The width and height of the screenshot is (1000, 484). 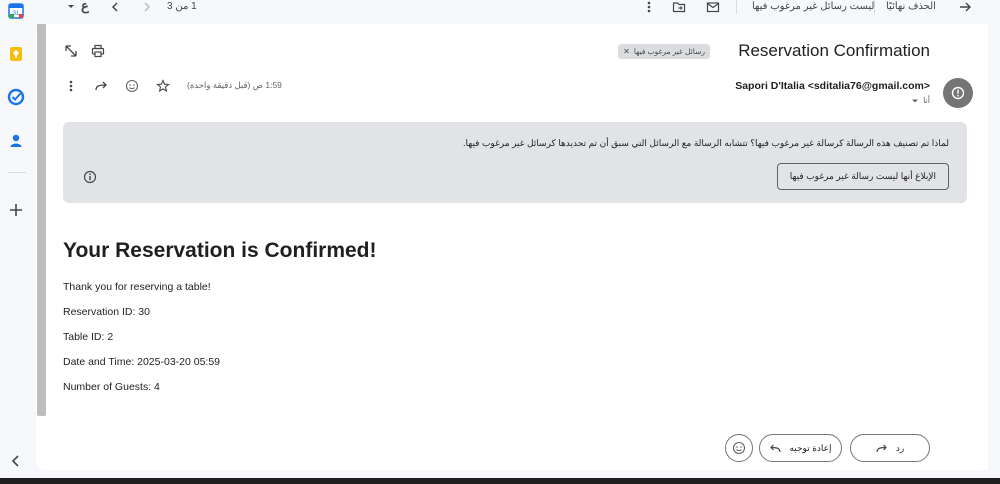 What do you see at coordinates (142, 362) in the screenshot?
I see `body-line-date-time: Date and Time: 2025-03-20 05:59` at bounding box center [142, 362].